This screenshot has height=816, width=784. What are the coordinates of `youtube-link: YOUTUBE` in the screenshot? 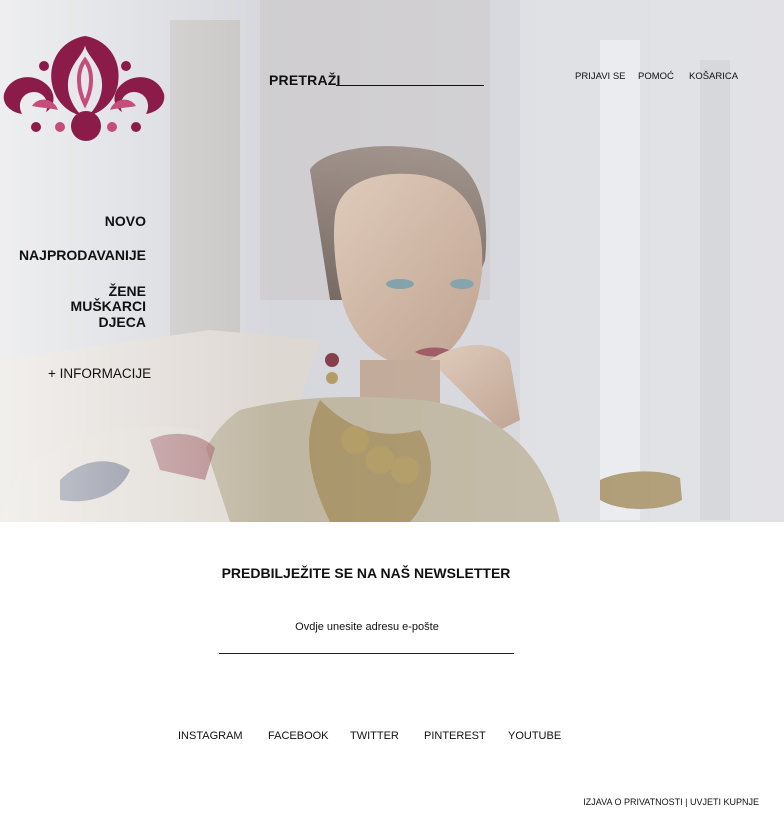 It's located at (534, 736).